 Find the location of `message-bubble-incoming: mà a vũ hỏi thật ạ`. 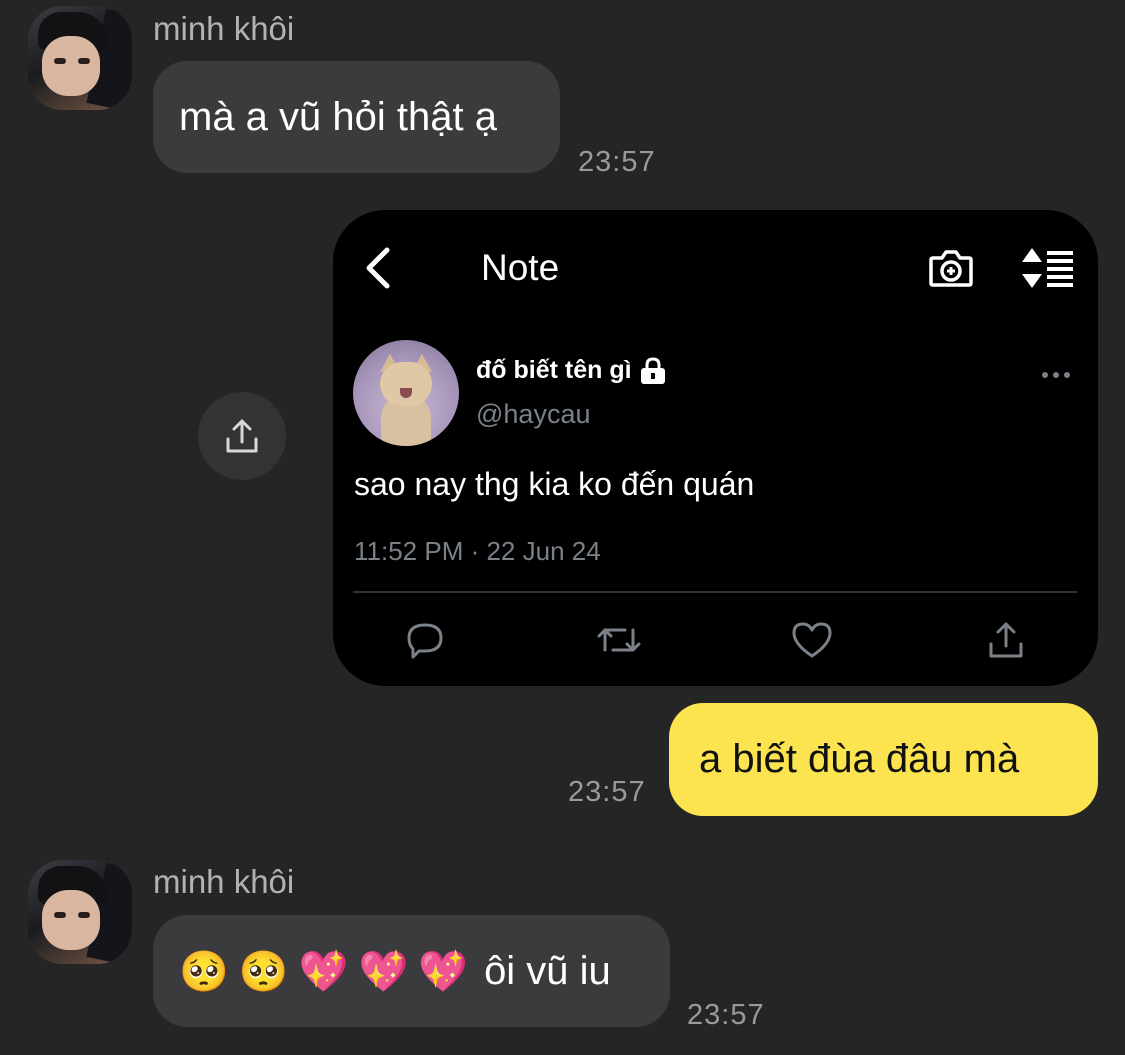

message-bubble-incoming: mà a vũ hỏi thật ạ is located at coordinates (356, 117).